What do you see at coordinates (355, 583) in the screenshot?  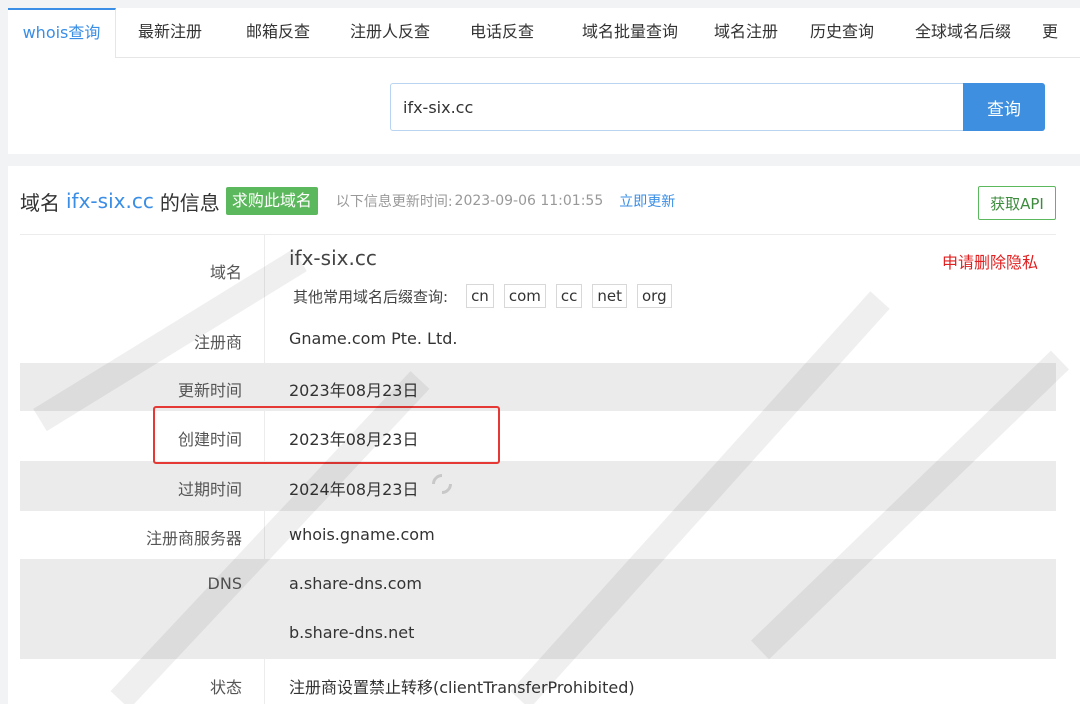 I see `dns-value-1: a.share-dns.com` at bounding box center [355, 583].